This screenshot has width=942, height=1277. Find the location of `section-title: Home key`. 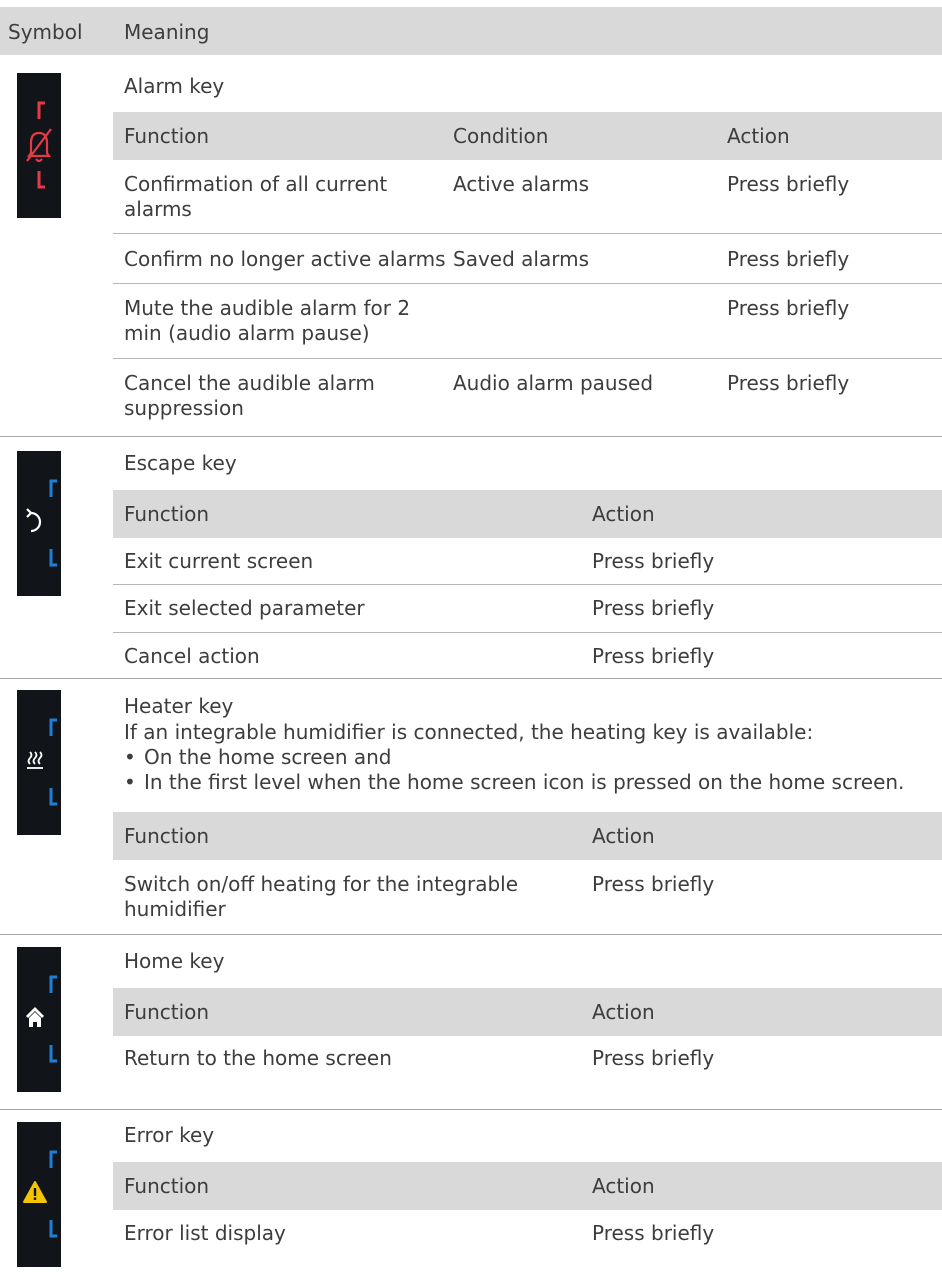

section-title: Home key is located at coordinates (174, 961).